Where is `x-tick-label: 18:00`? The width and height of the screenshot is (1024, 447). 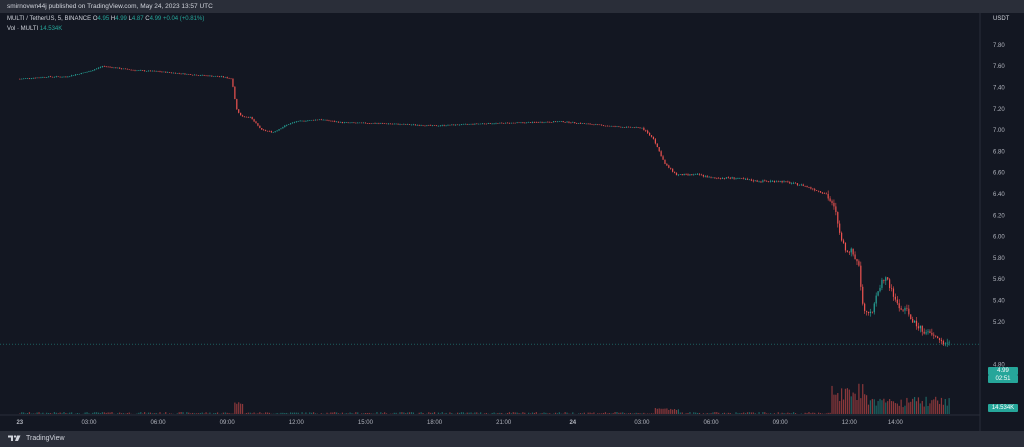
x-tick-label: 18:00 is located at coordinates (435, 423).